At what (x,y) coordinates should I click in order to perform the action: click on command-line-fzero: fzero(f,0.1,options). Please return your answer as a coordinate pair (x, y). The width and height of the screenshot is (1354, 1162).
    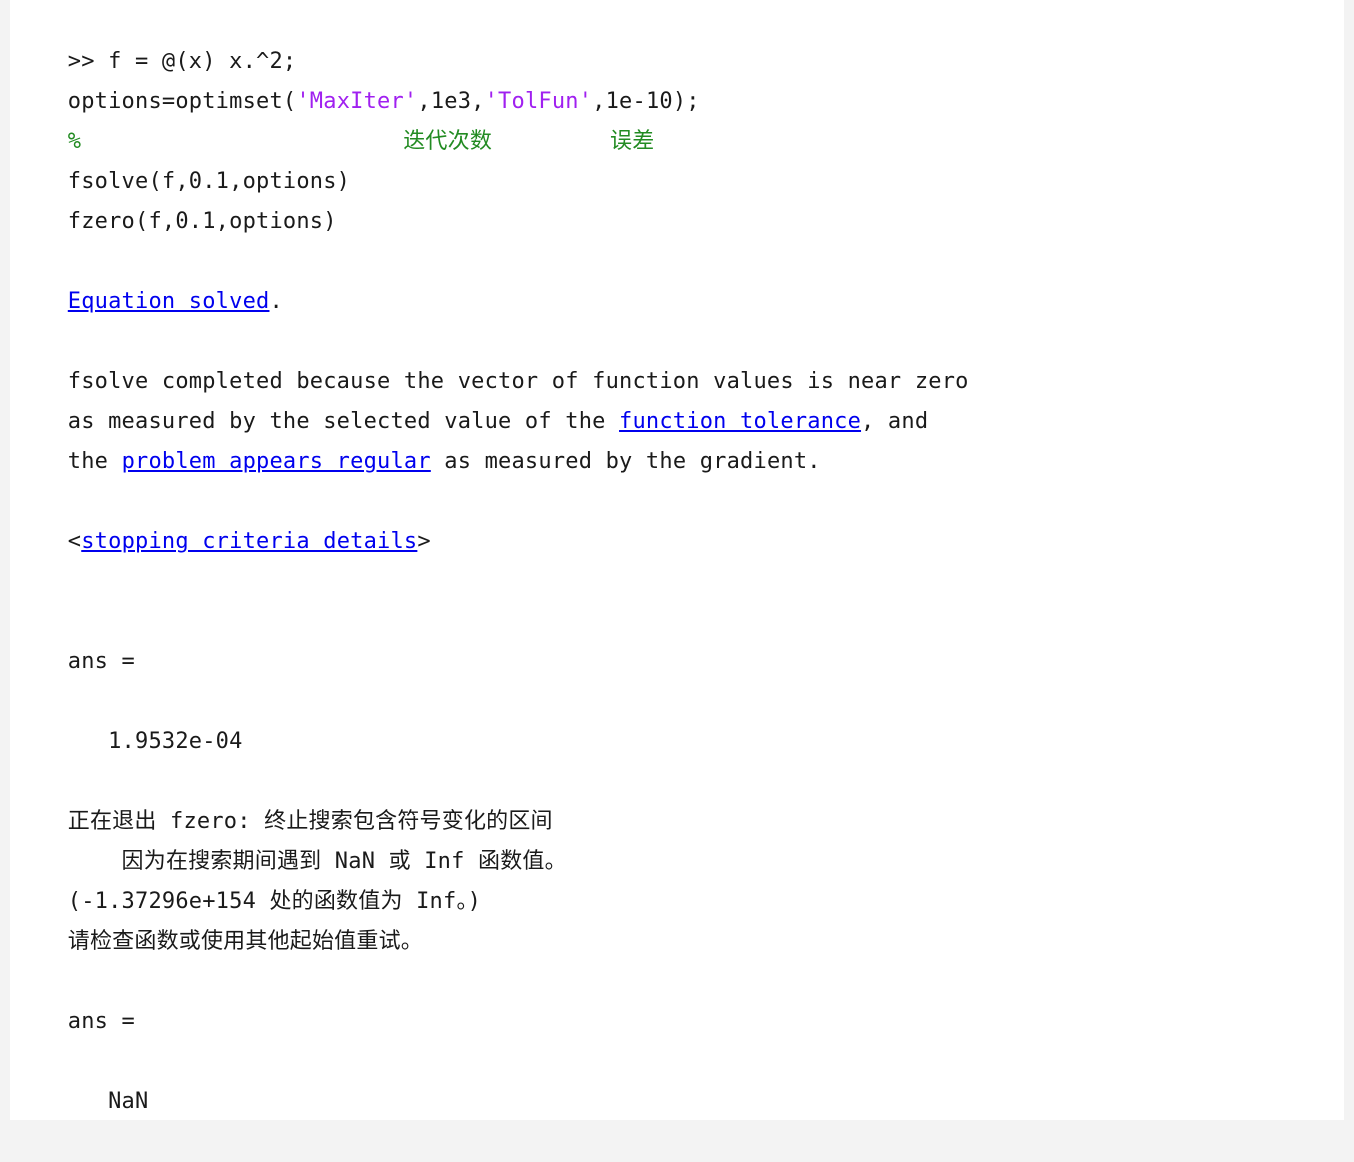
    Looking at the image, I should click on (175, 198).